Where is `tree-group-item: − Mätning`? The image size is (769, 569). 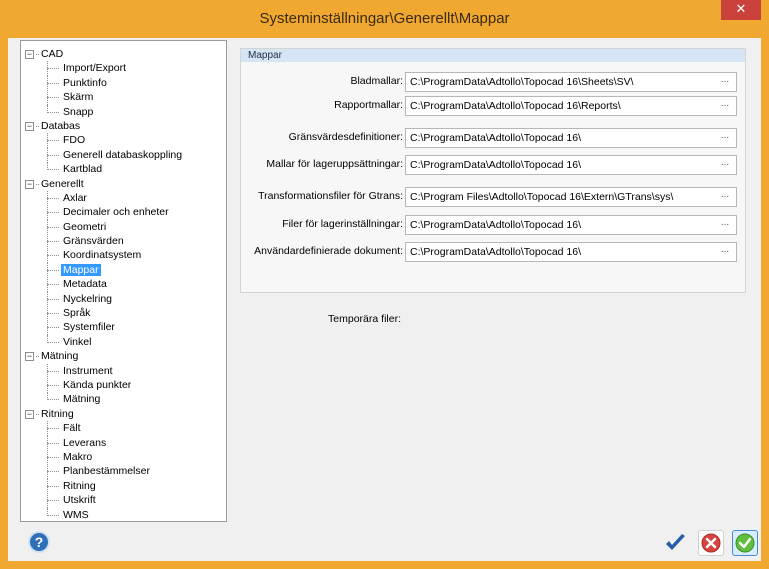 tree-group-item: − Mätning is located at coordinates (123, 356).